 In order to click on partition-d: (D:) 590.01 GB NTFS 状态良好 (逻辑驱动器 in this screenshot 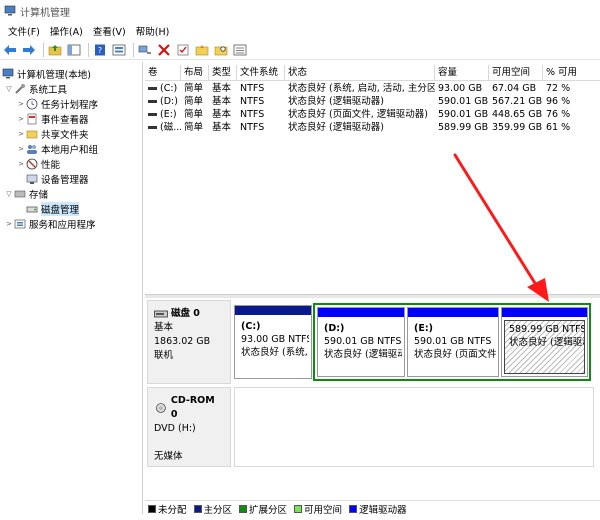, I will do `click(361, 342)`.